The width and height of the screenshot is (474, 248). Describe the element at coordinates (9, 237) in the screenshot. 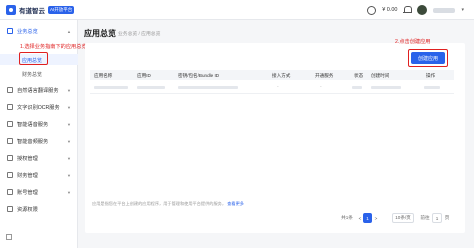

I see `collapse-sidebar-icon` at that location.